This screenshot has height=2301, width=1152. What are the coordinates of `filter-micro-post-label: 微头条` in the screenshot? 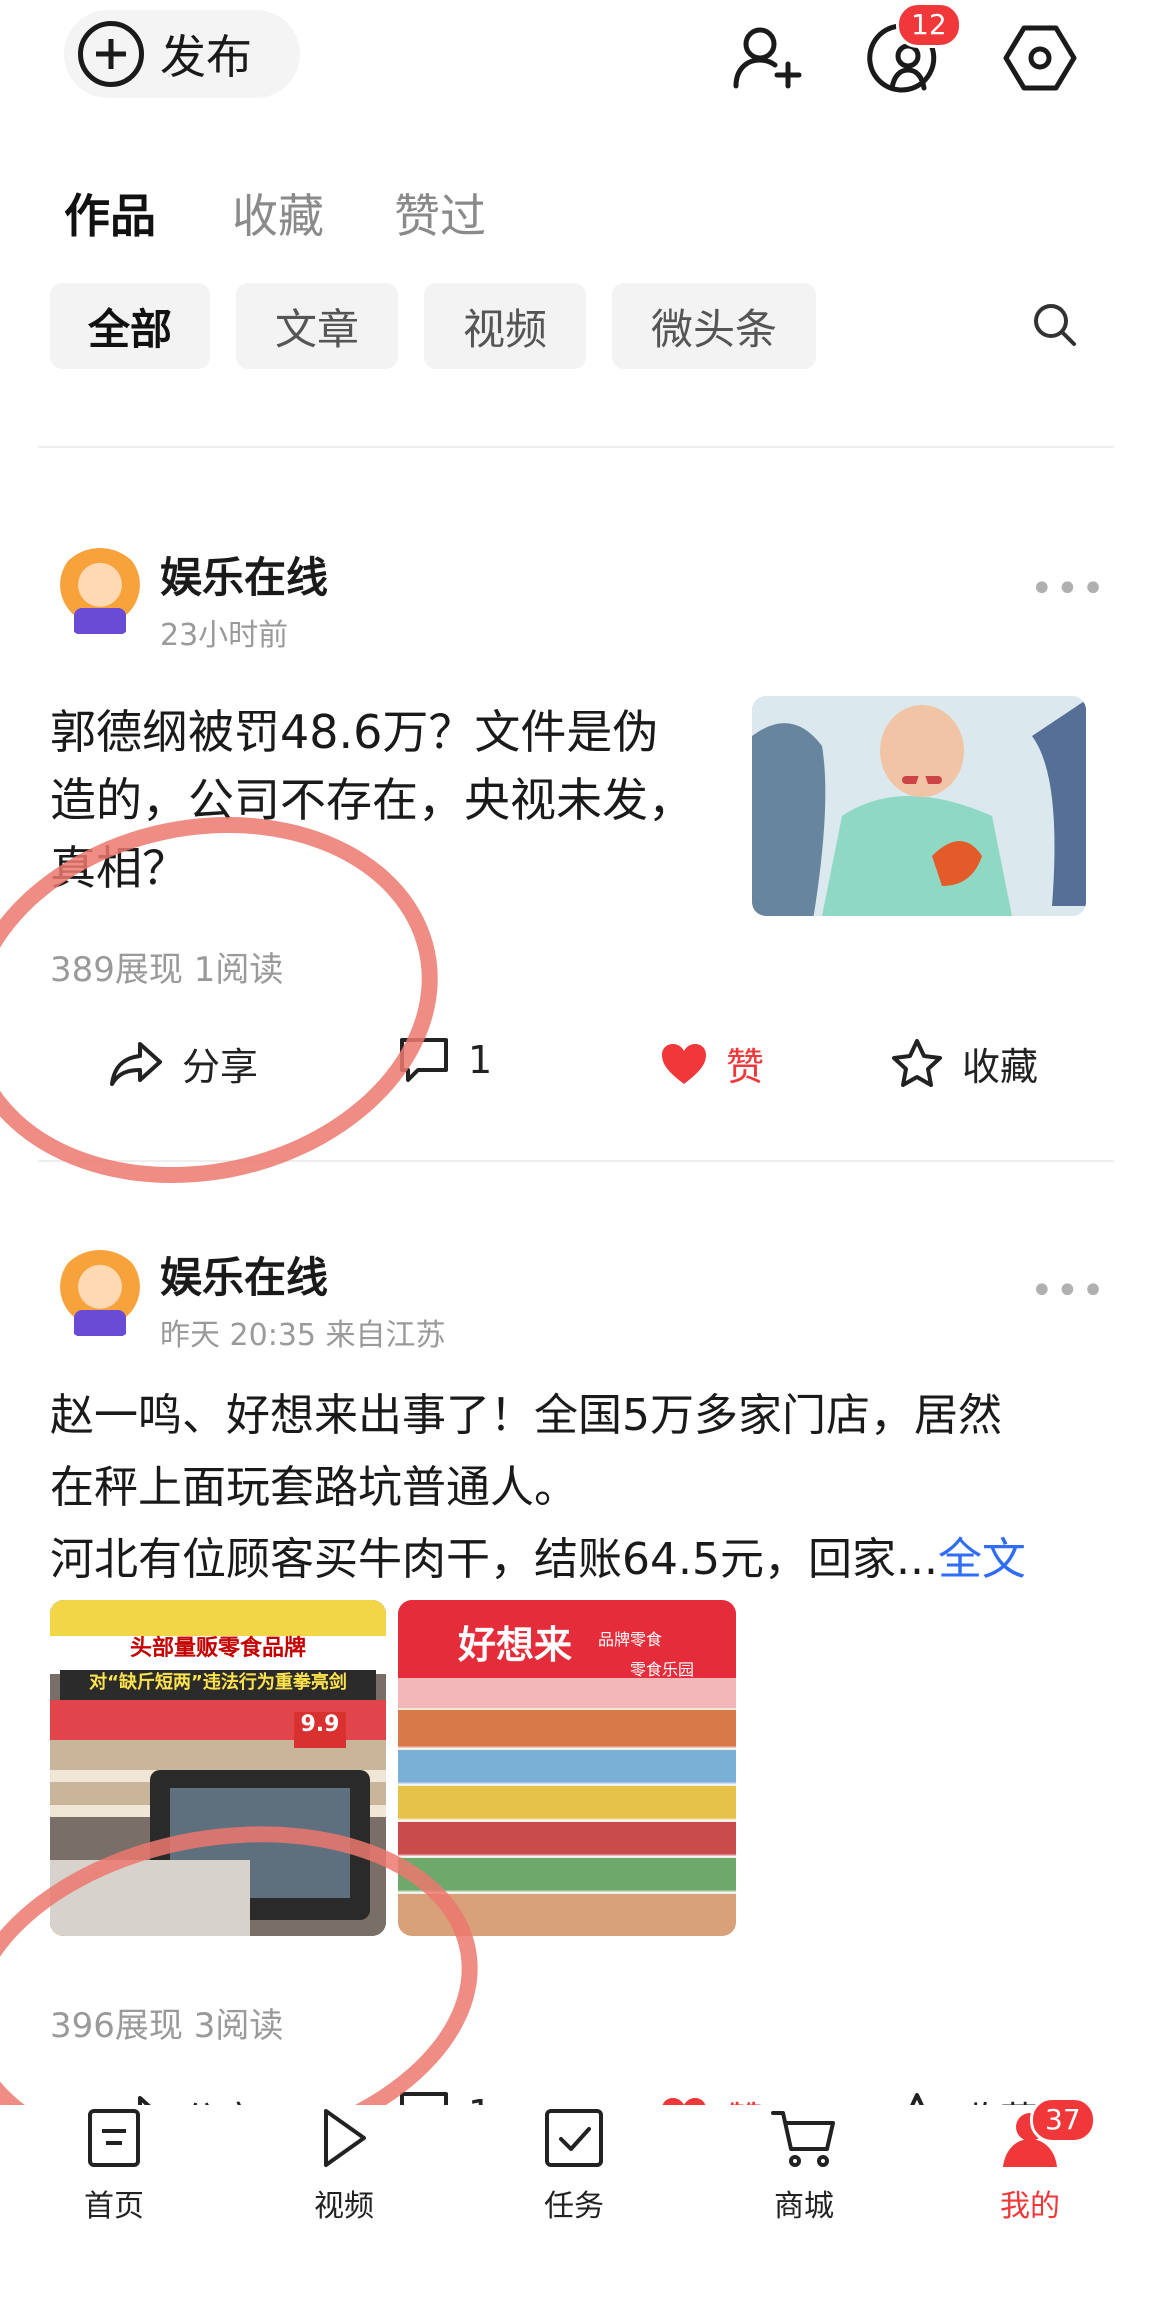 It's located at (713, 329).